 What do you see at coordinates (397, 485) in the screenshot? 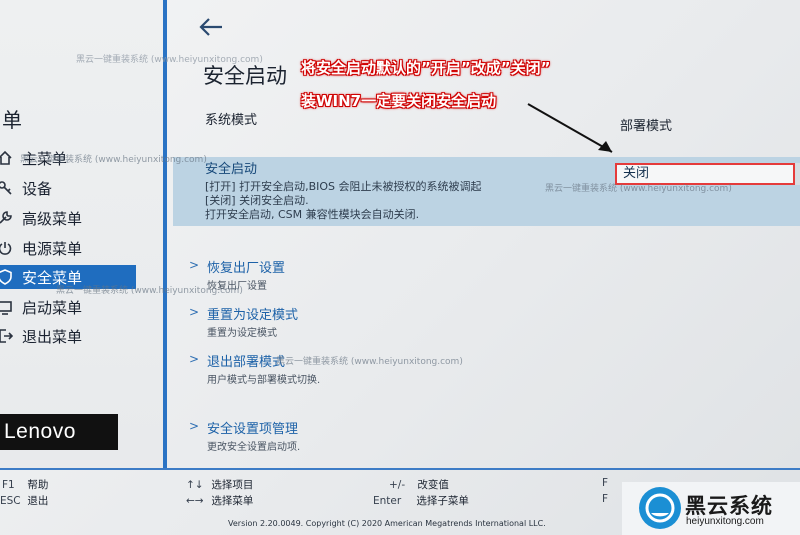
I see `key-label: +/-` at bounding box center [397, 485].